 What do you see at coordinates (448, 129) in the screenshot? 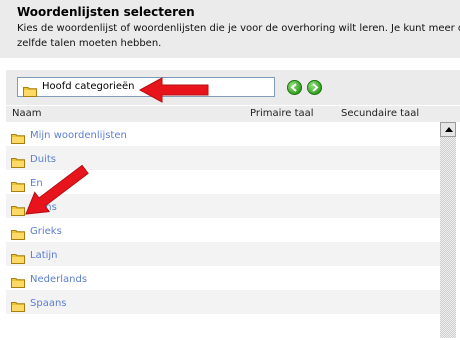
I see `scroll-up-button` at bounding box center [448, 129].